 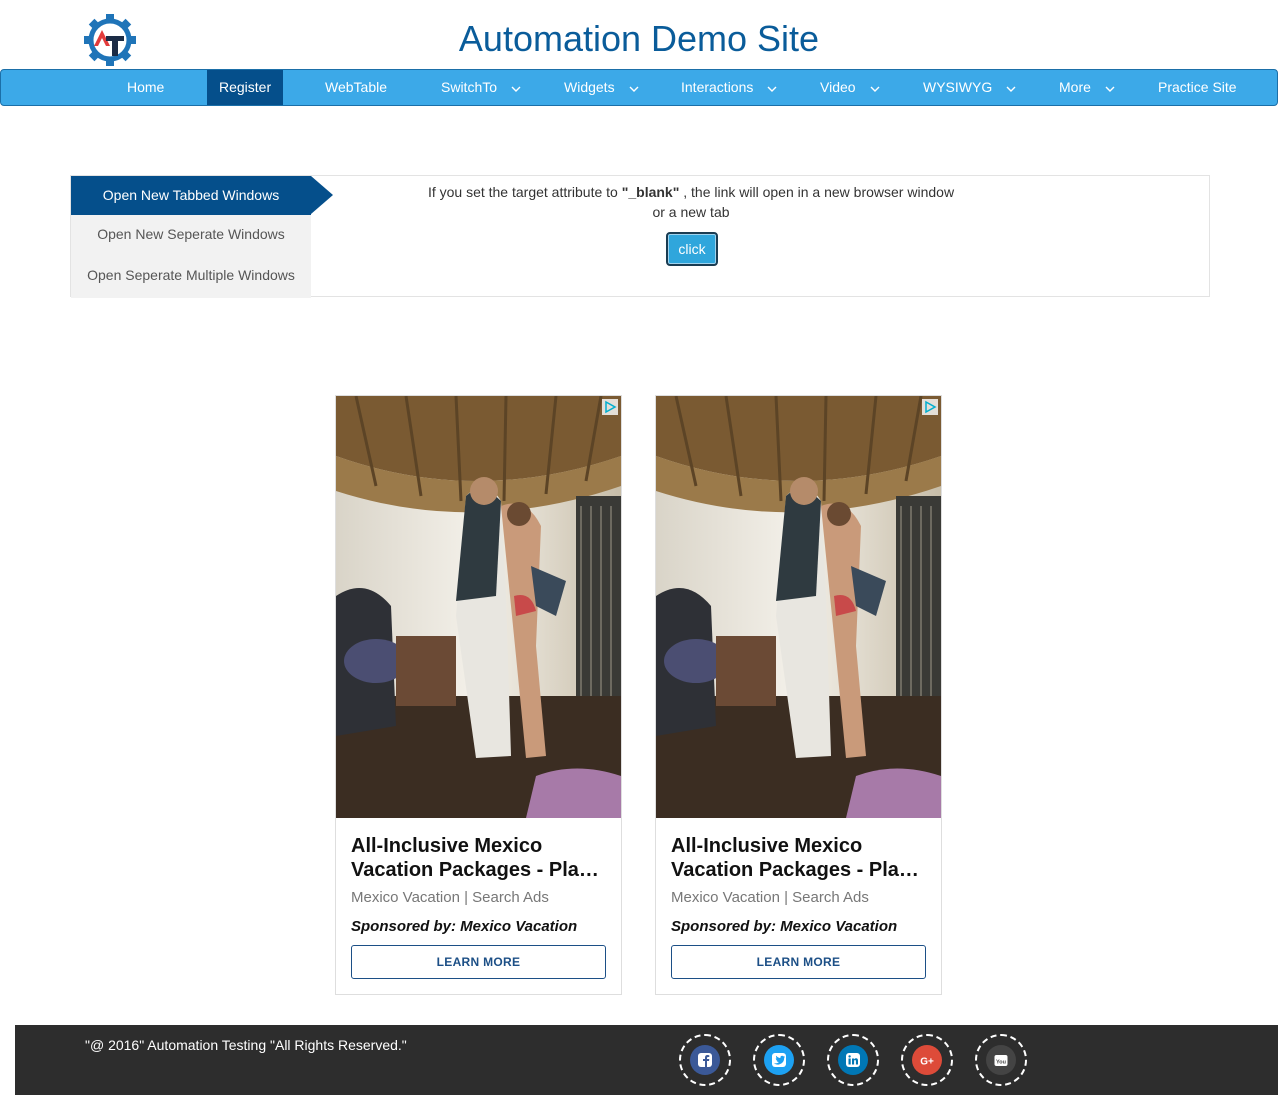 I want to click on facebook-icon, so click(x=705, y=1060).